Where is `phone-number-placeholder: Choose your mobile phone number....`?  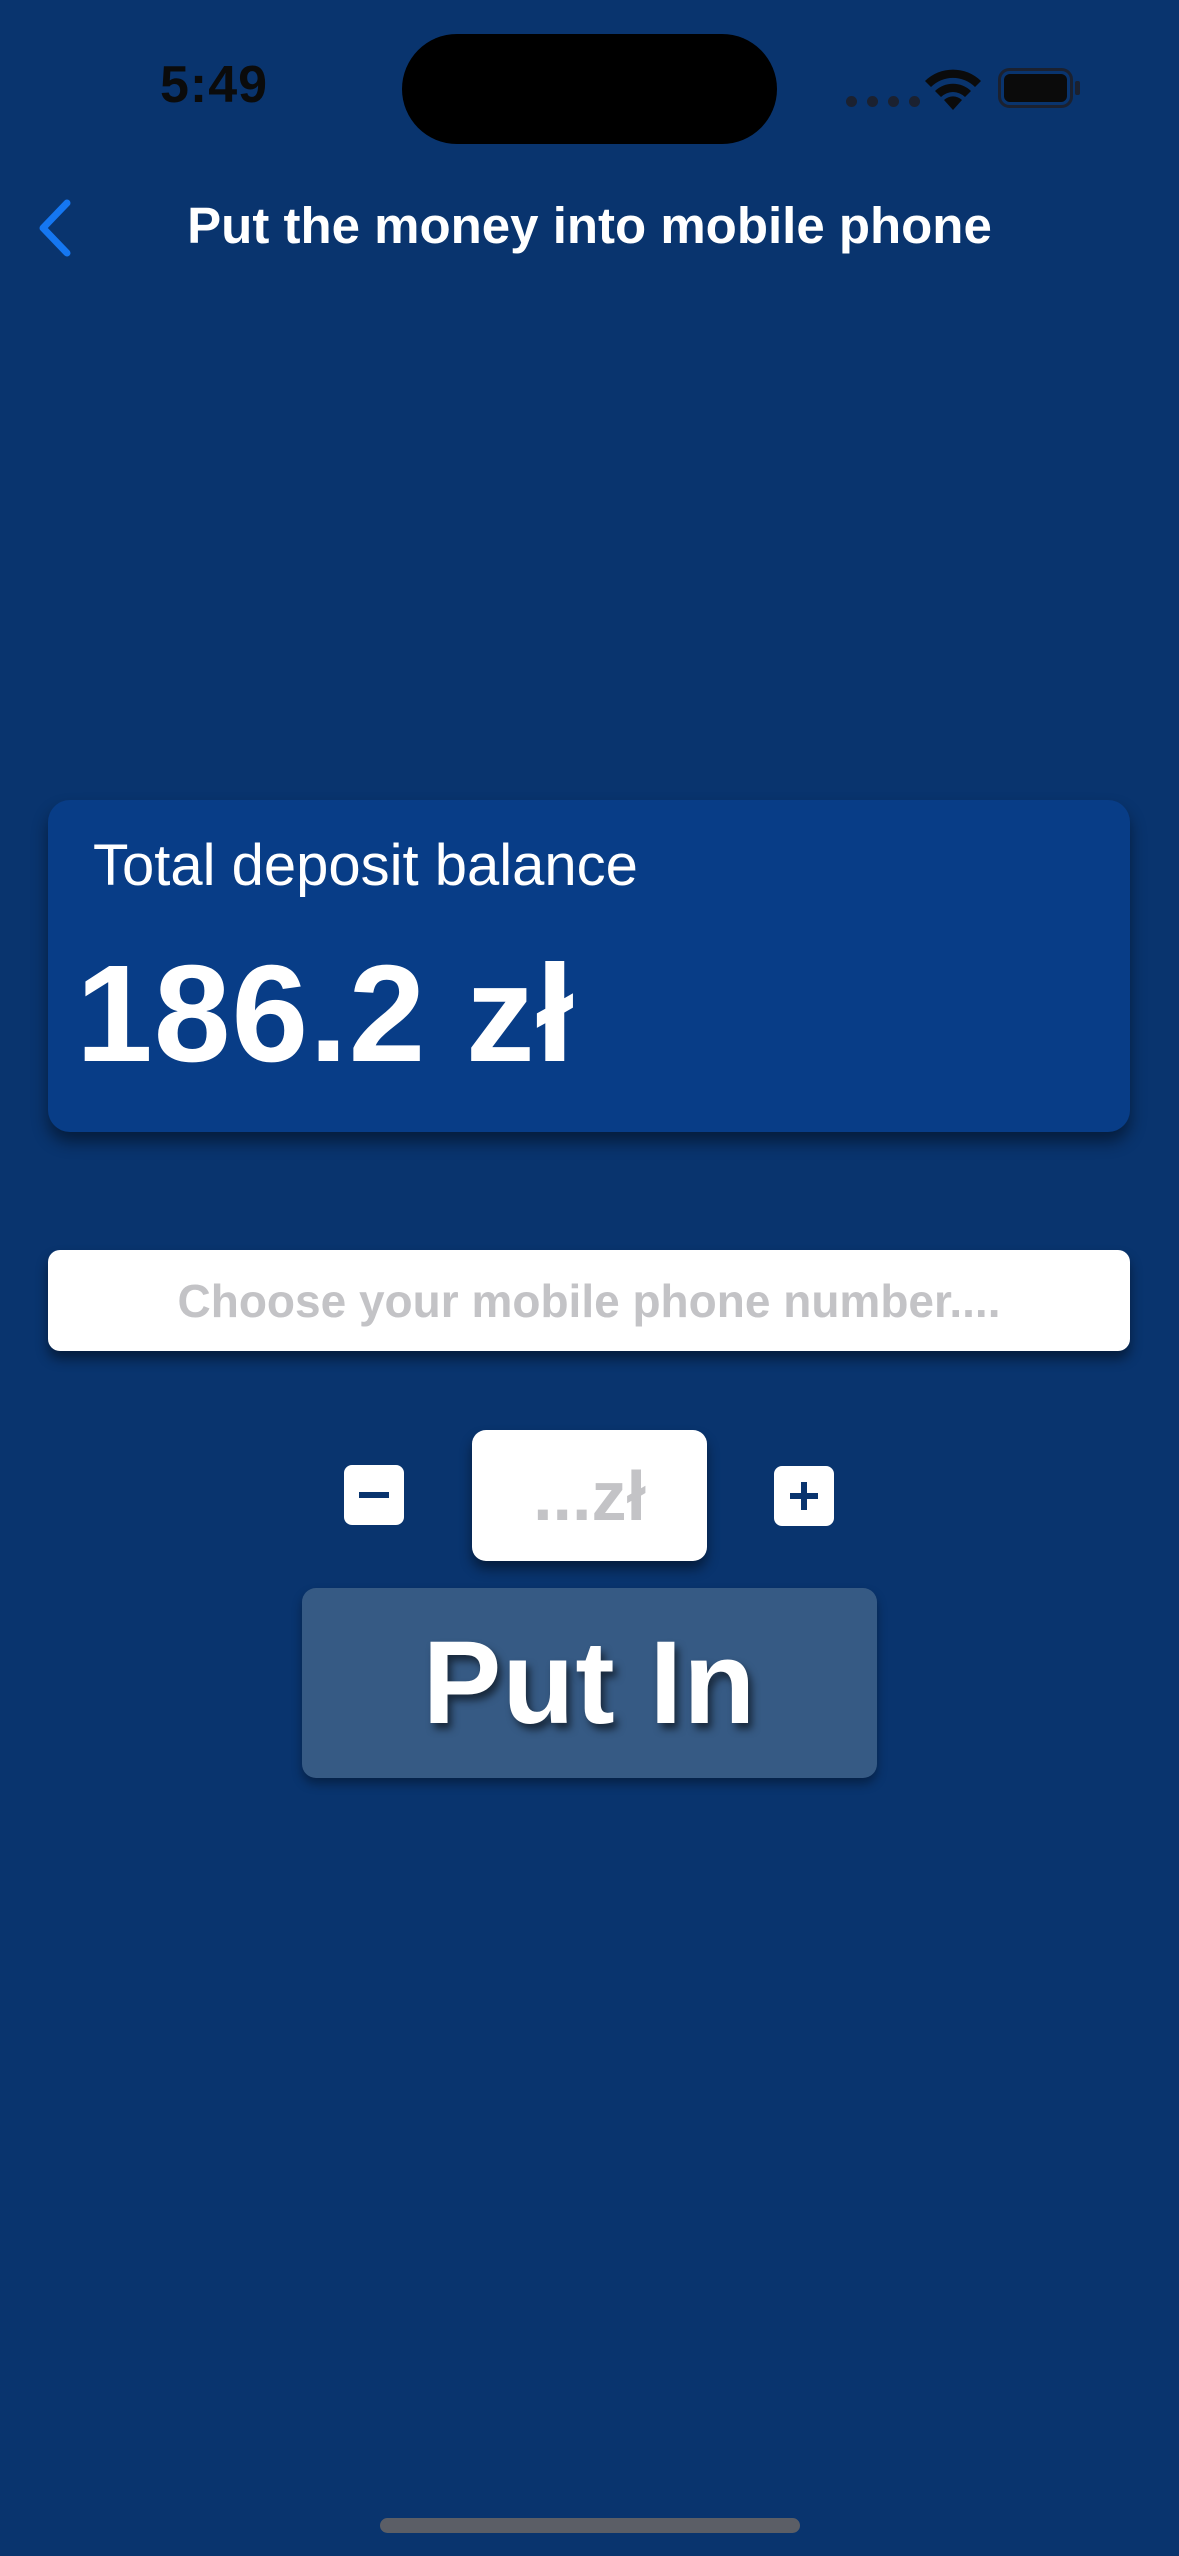 phone-number-placeholder: Choose your mobile phone number.... is located at coordinates (589, 1300).